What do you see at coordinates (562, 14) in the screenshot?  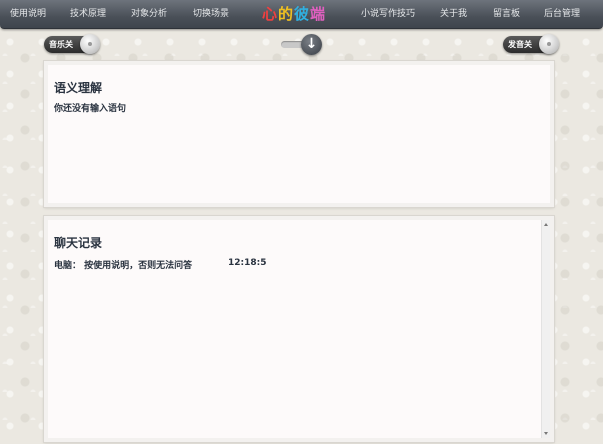 I see `nav-admin: 后台管理` at bounding box center [562, 14].